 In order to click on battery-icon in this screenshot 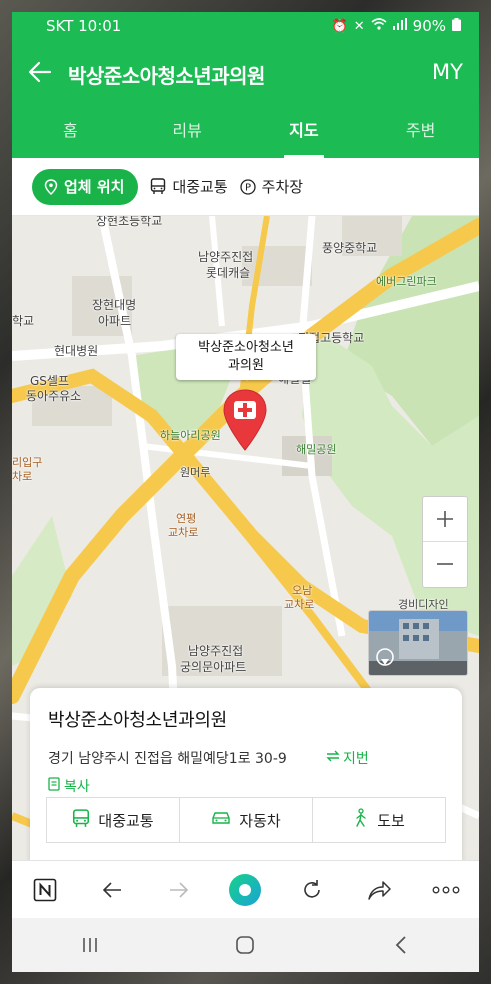, I will do `click(456, 26)`.